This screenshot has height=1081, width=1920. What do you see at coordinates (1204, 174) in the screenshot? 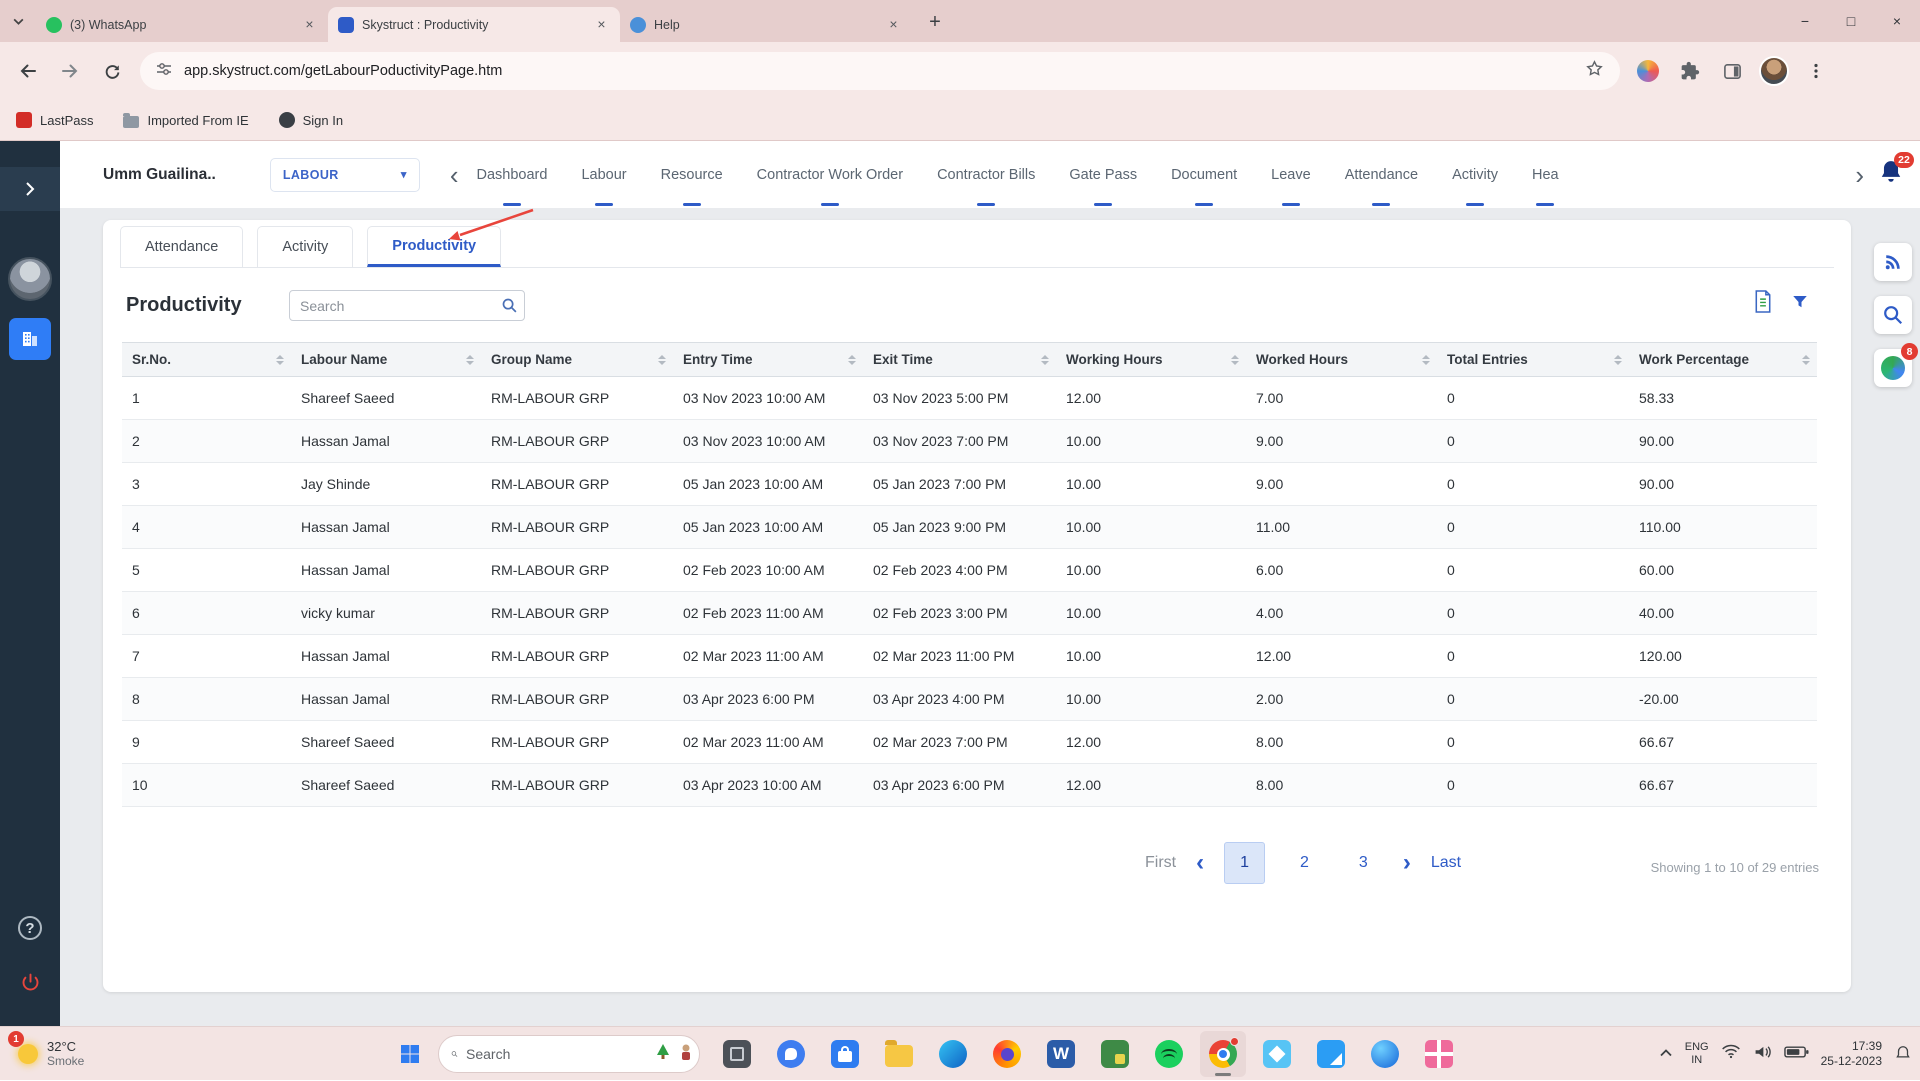
I see `nav-item-document: Document` at bounding box center [1204, 174].